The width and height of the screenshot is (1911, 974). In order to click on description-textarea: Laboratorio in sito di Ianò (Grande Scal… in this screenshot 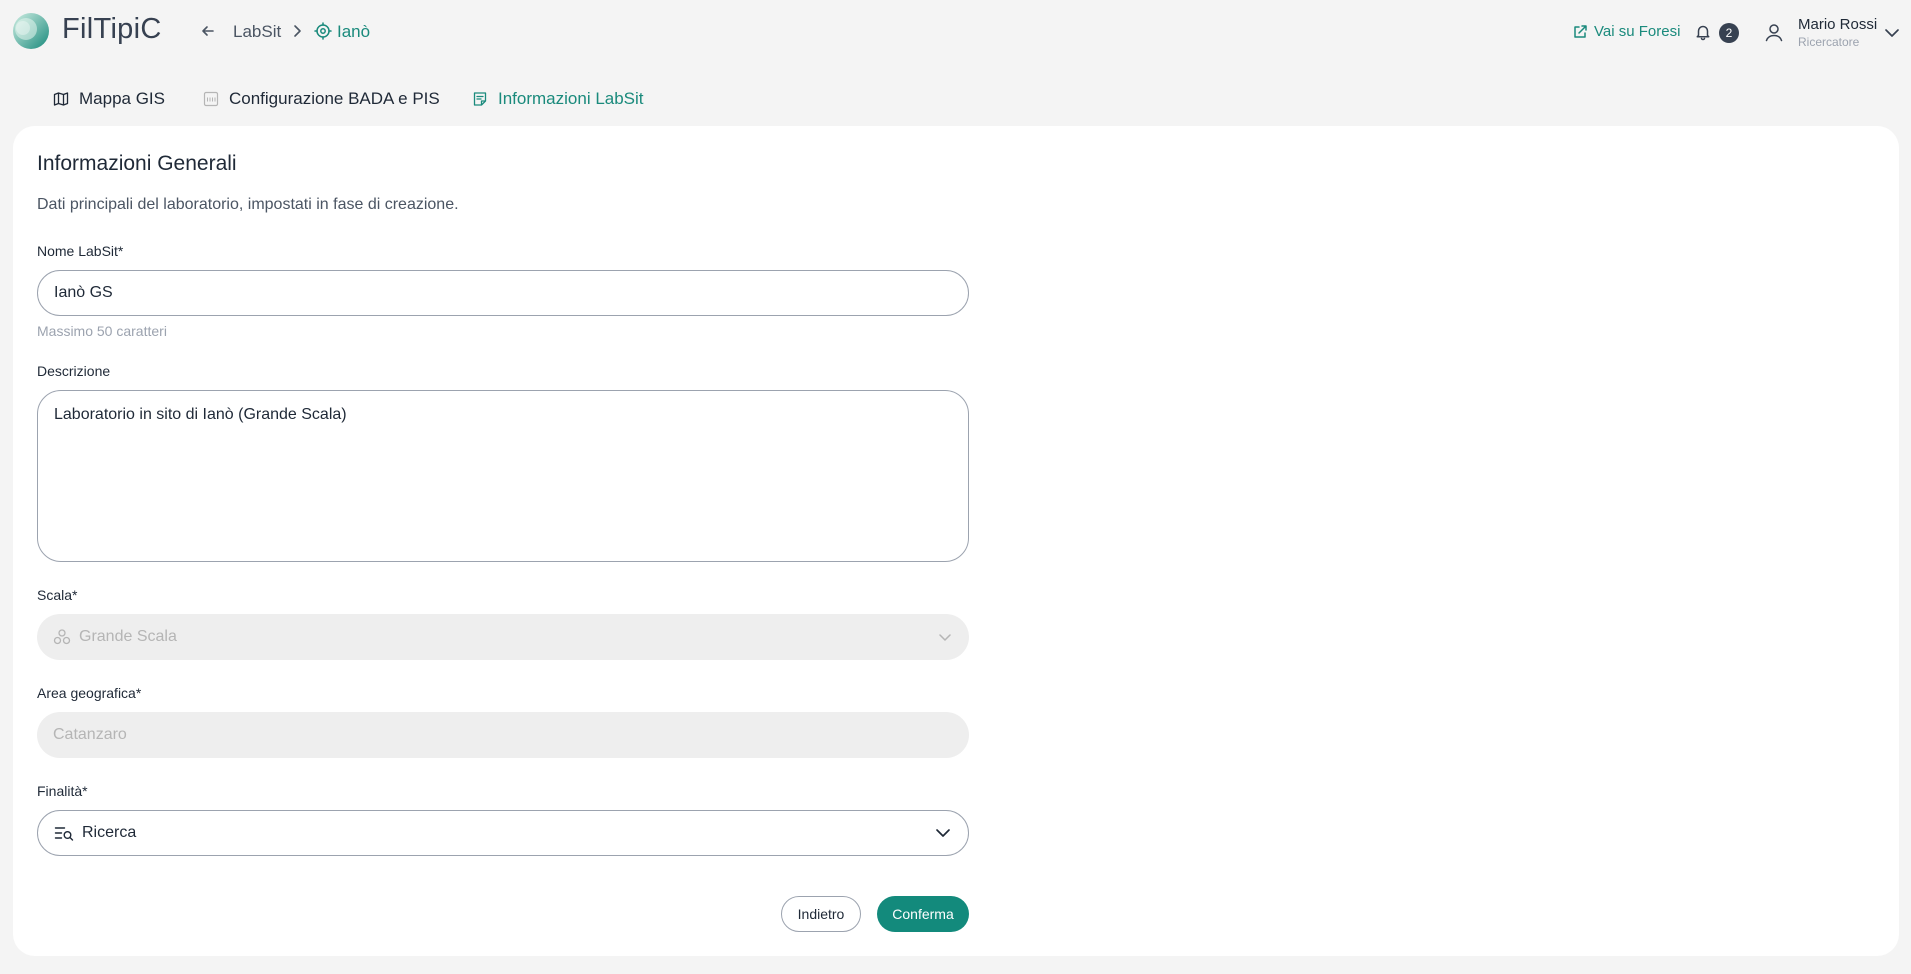, I will do `click(503, 476)`.